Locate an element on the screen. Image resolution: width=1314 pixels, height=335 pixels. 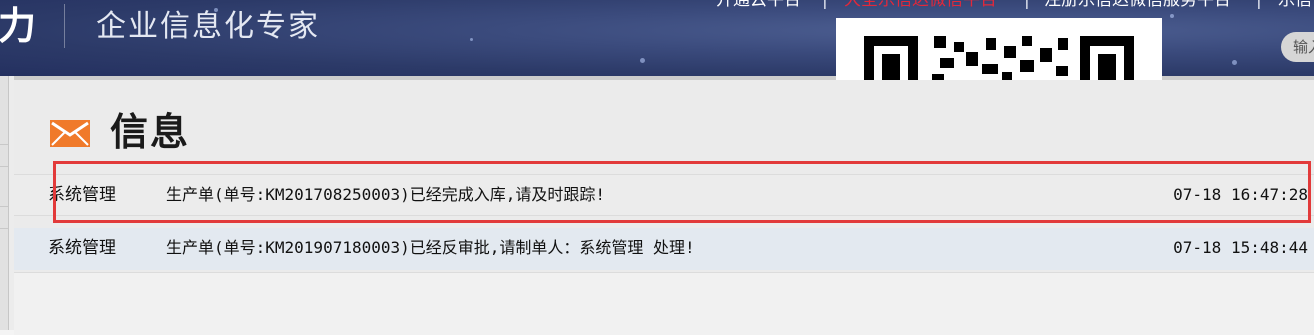
top-link-more: 乐信 is located at coordinates (1295, 6).